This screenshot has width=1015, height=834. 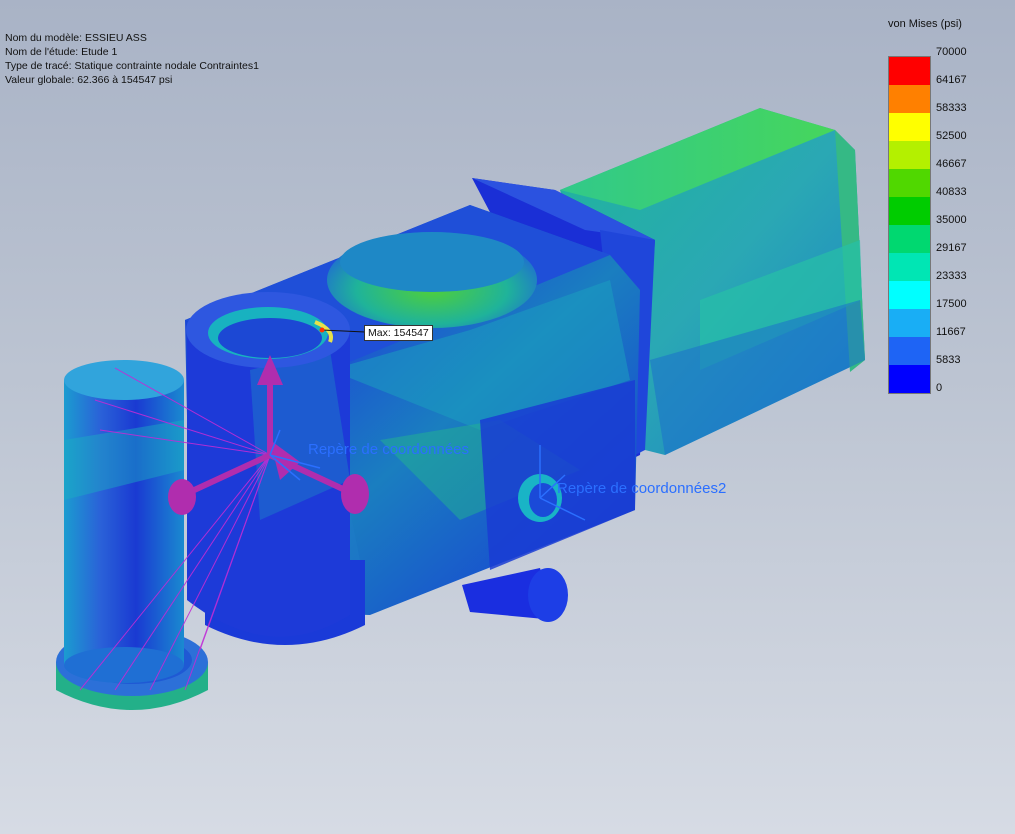 I want to click on legend-value: 23333, so click(x=951, y=276).